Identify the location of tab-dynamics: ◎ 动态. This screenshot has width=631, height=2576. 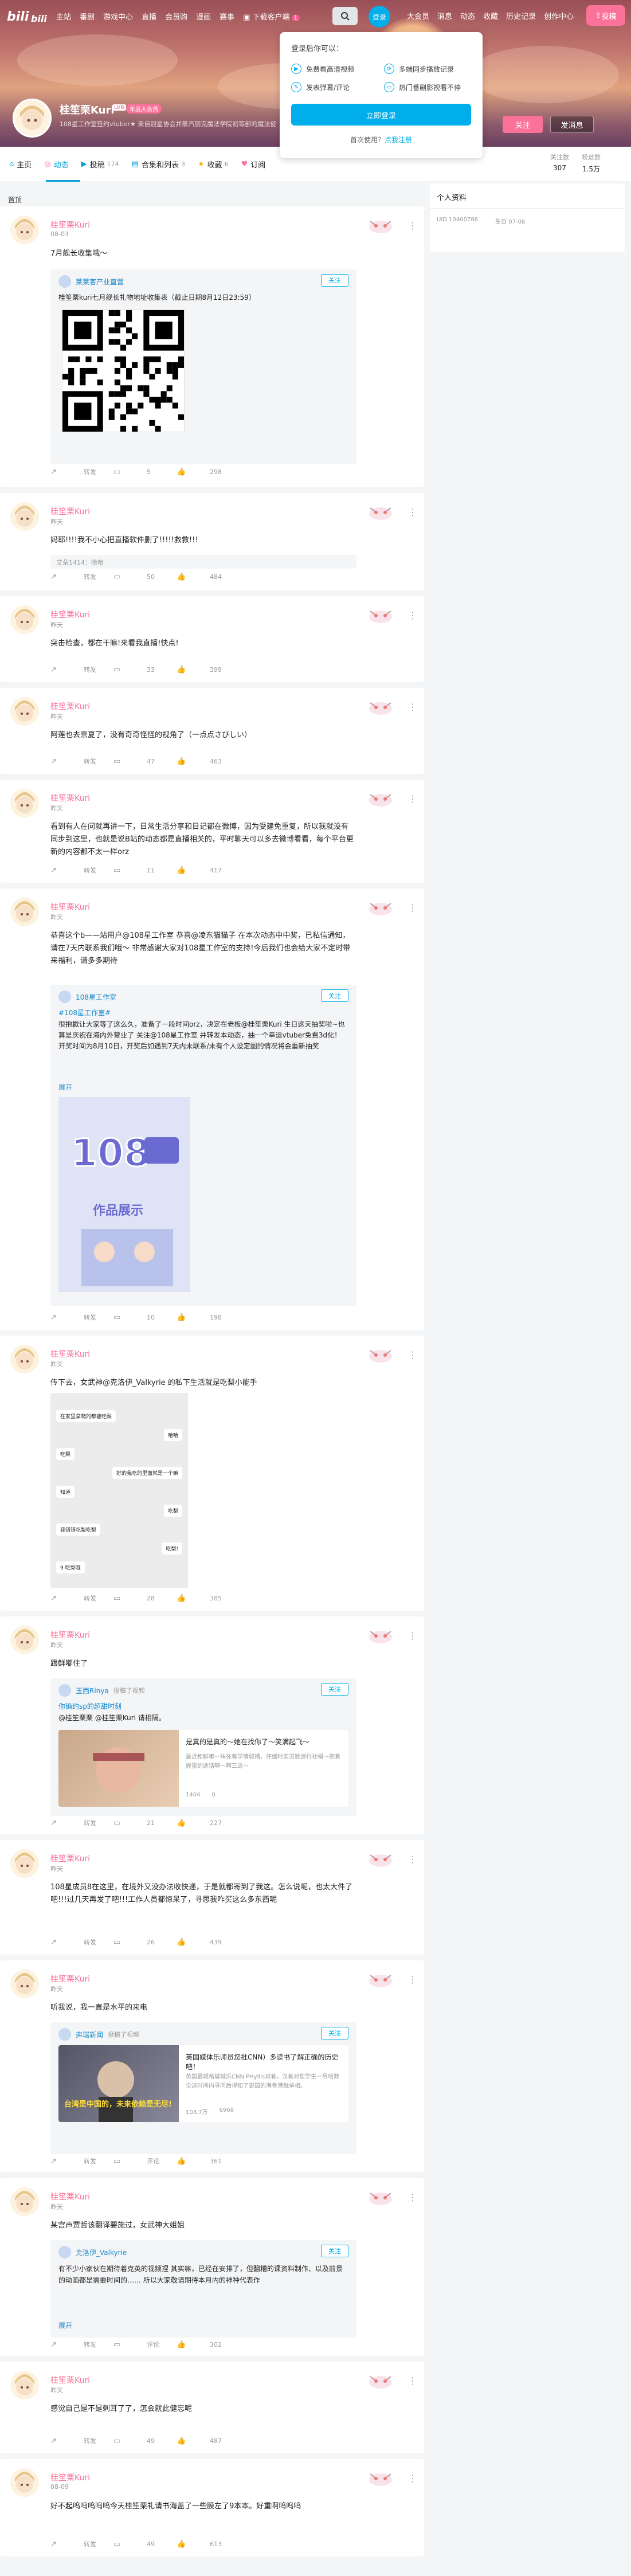
(56, 164).